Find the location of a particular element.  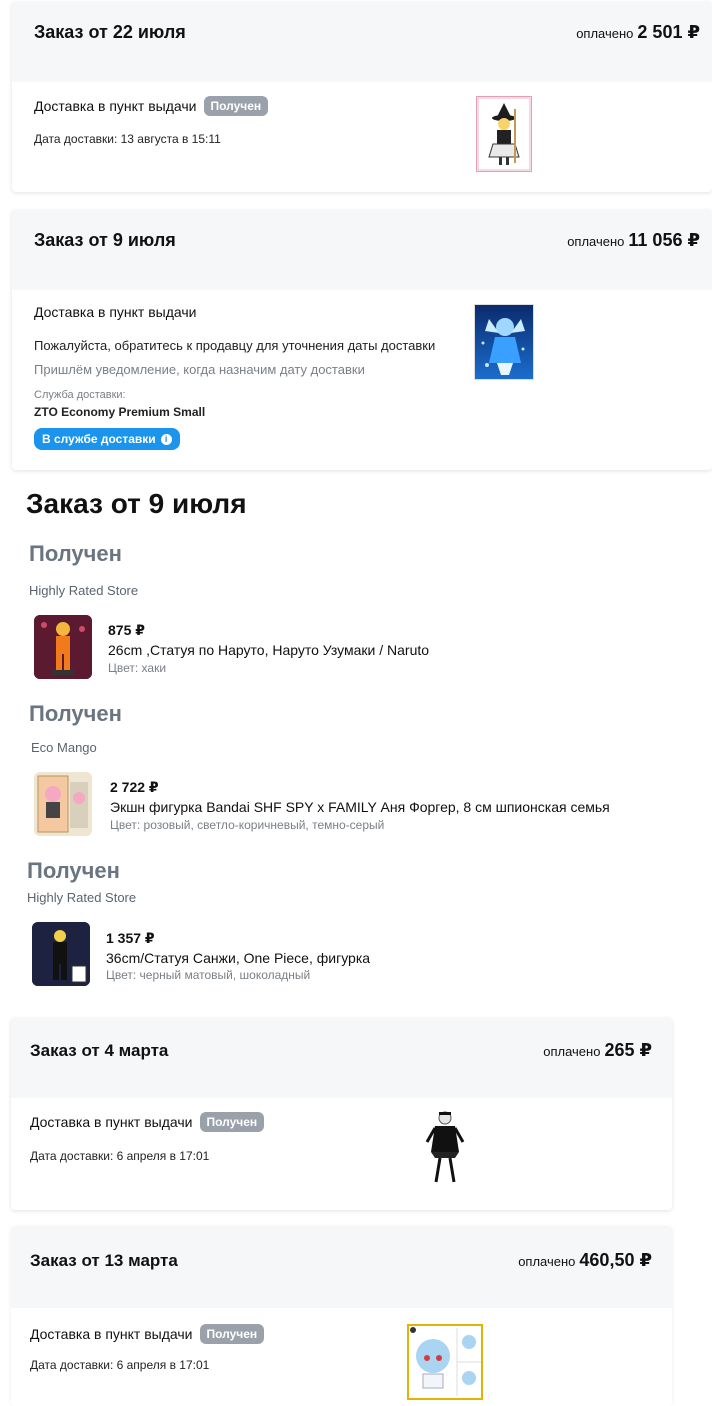

order-paid: оплачено 460,50 ₽ is located at coordinates (585, 1260).